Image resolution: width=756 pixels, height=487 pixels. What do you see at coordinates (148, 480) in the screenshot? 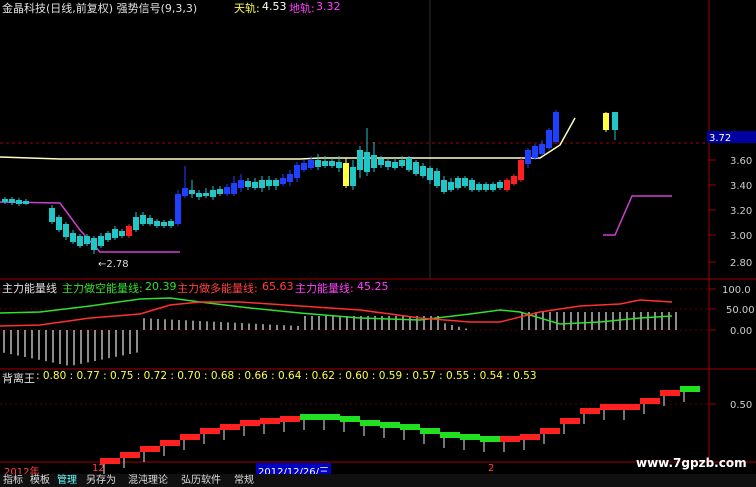
I see `tab-chaos-theory: 混沌理论` at bounding box center [148, 480].